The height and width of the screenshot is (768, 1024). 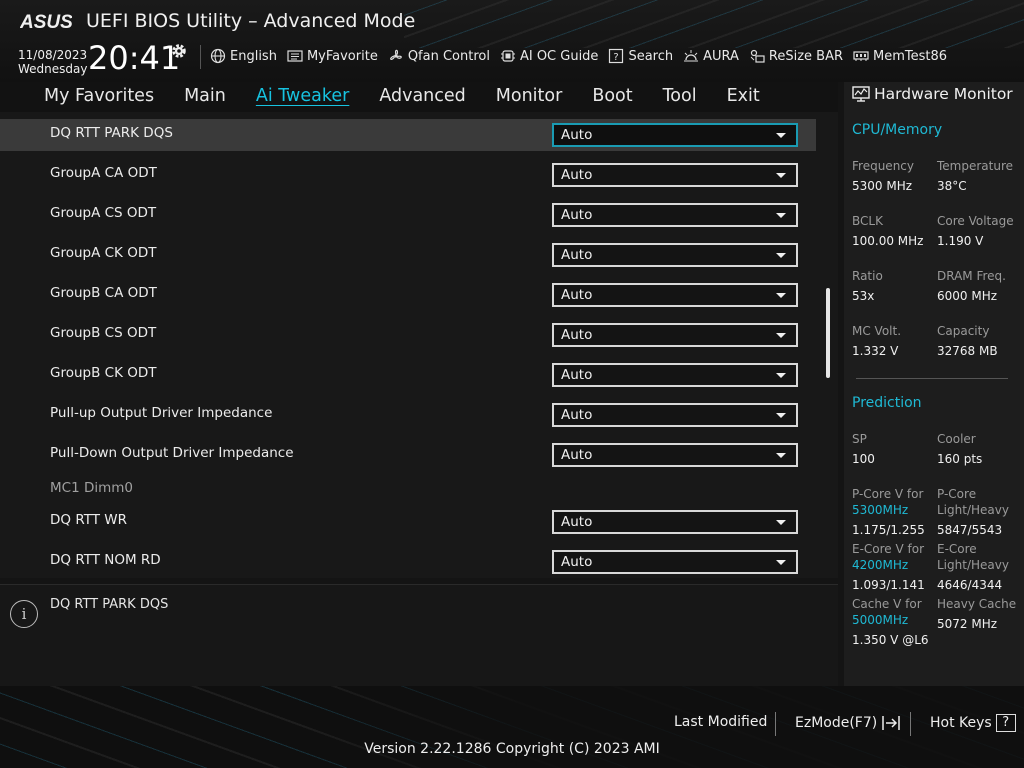 What do you see at coordinates (408, 453) in the screenshot?
I see `setting-row: Pull-Down Output Driver Impedance Auto` at bounding box center [408, 453].